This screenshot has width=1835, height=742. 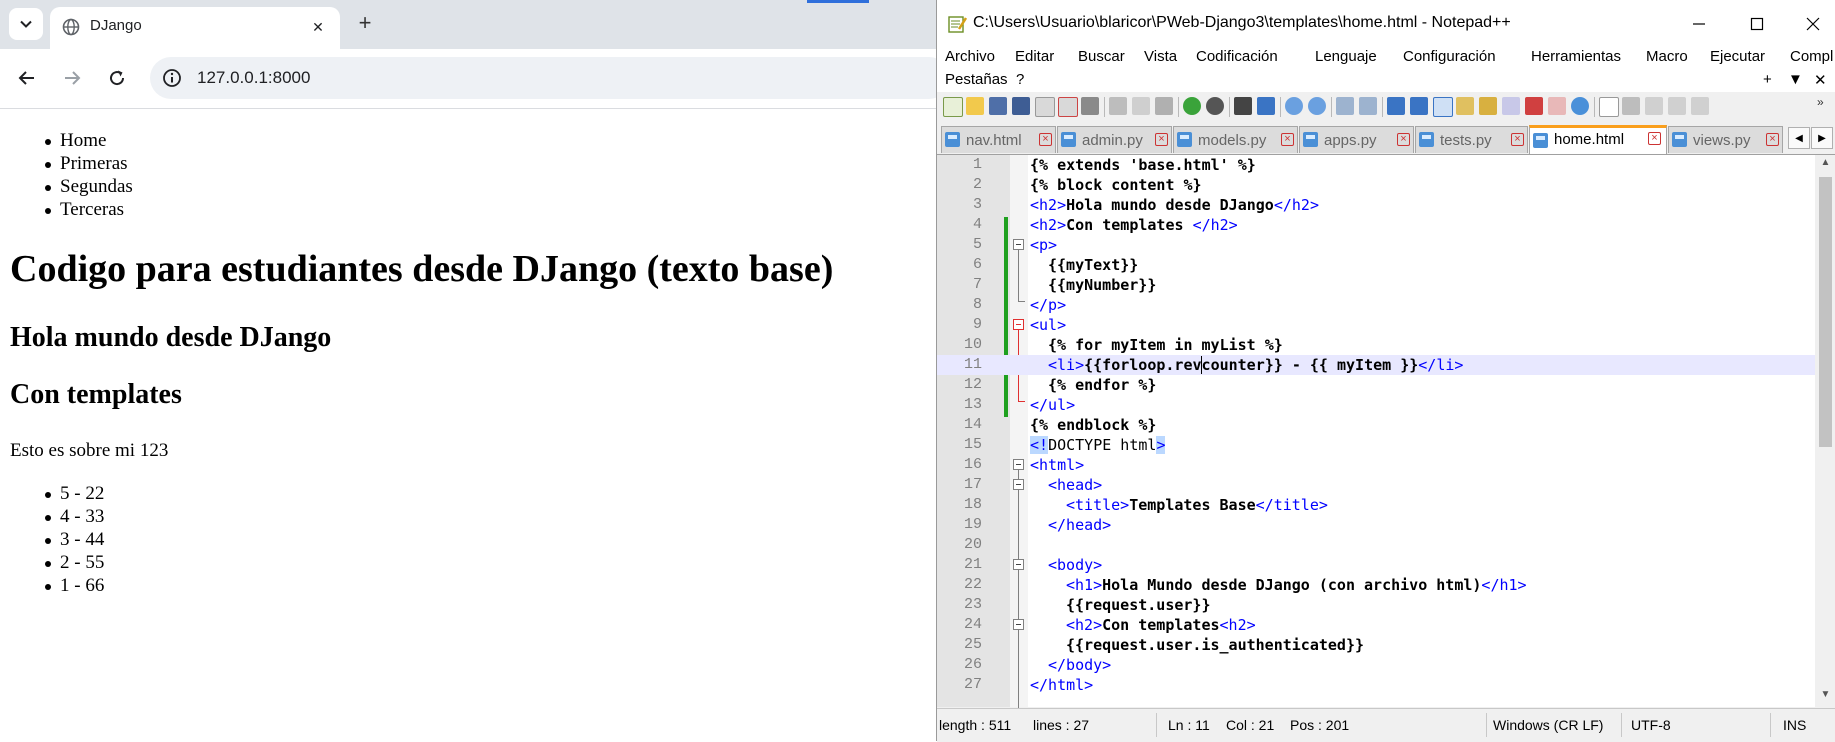 What do you see at coordinates (1034, 56) in the screenshot?
I see `menu-editar: Editar` at bounding box center [1034, 56].